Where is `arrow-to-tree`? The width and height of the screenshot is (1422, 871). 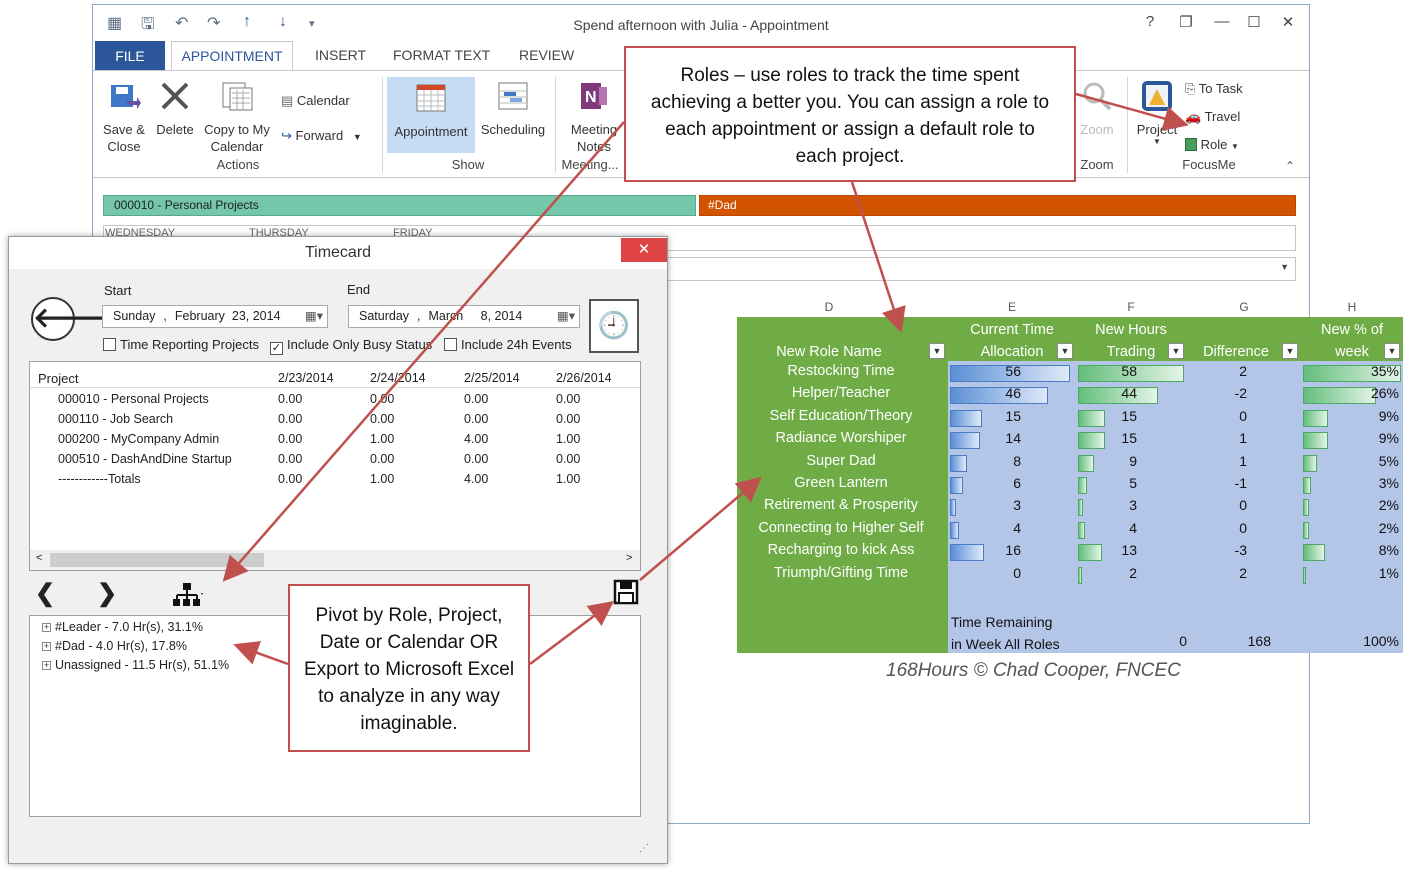
arrow-to-tree is located at coordinates (261, 653).